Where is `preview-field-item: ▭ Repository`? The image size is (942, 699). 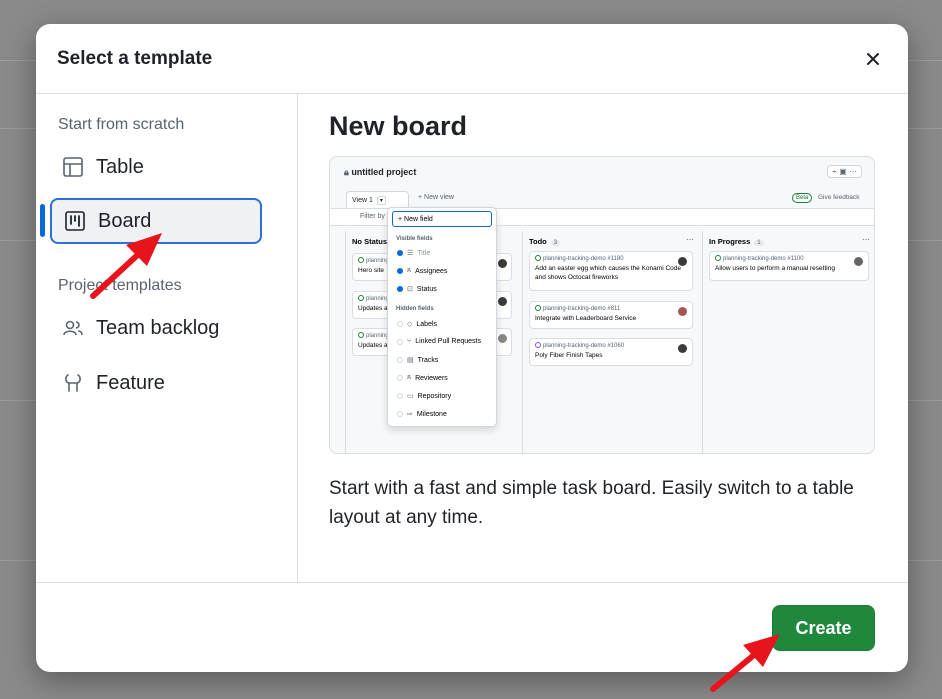
preview-field-item: ▭ Repository is located at coordinates (424, 396).